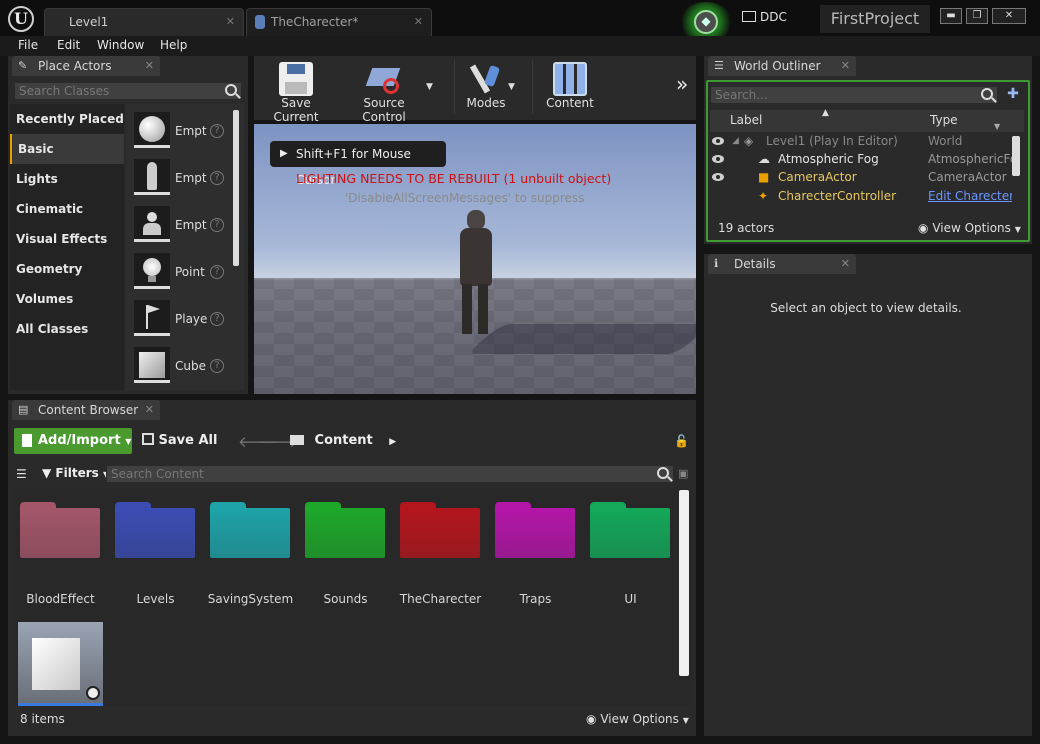 The height and width of the screenshot is (744, 1040). I want to click on minimize-button: ▬, so click(951, 16).